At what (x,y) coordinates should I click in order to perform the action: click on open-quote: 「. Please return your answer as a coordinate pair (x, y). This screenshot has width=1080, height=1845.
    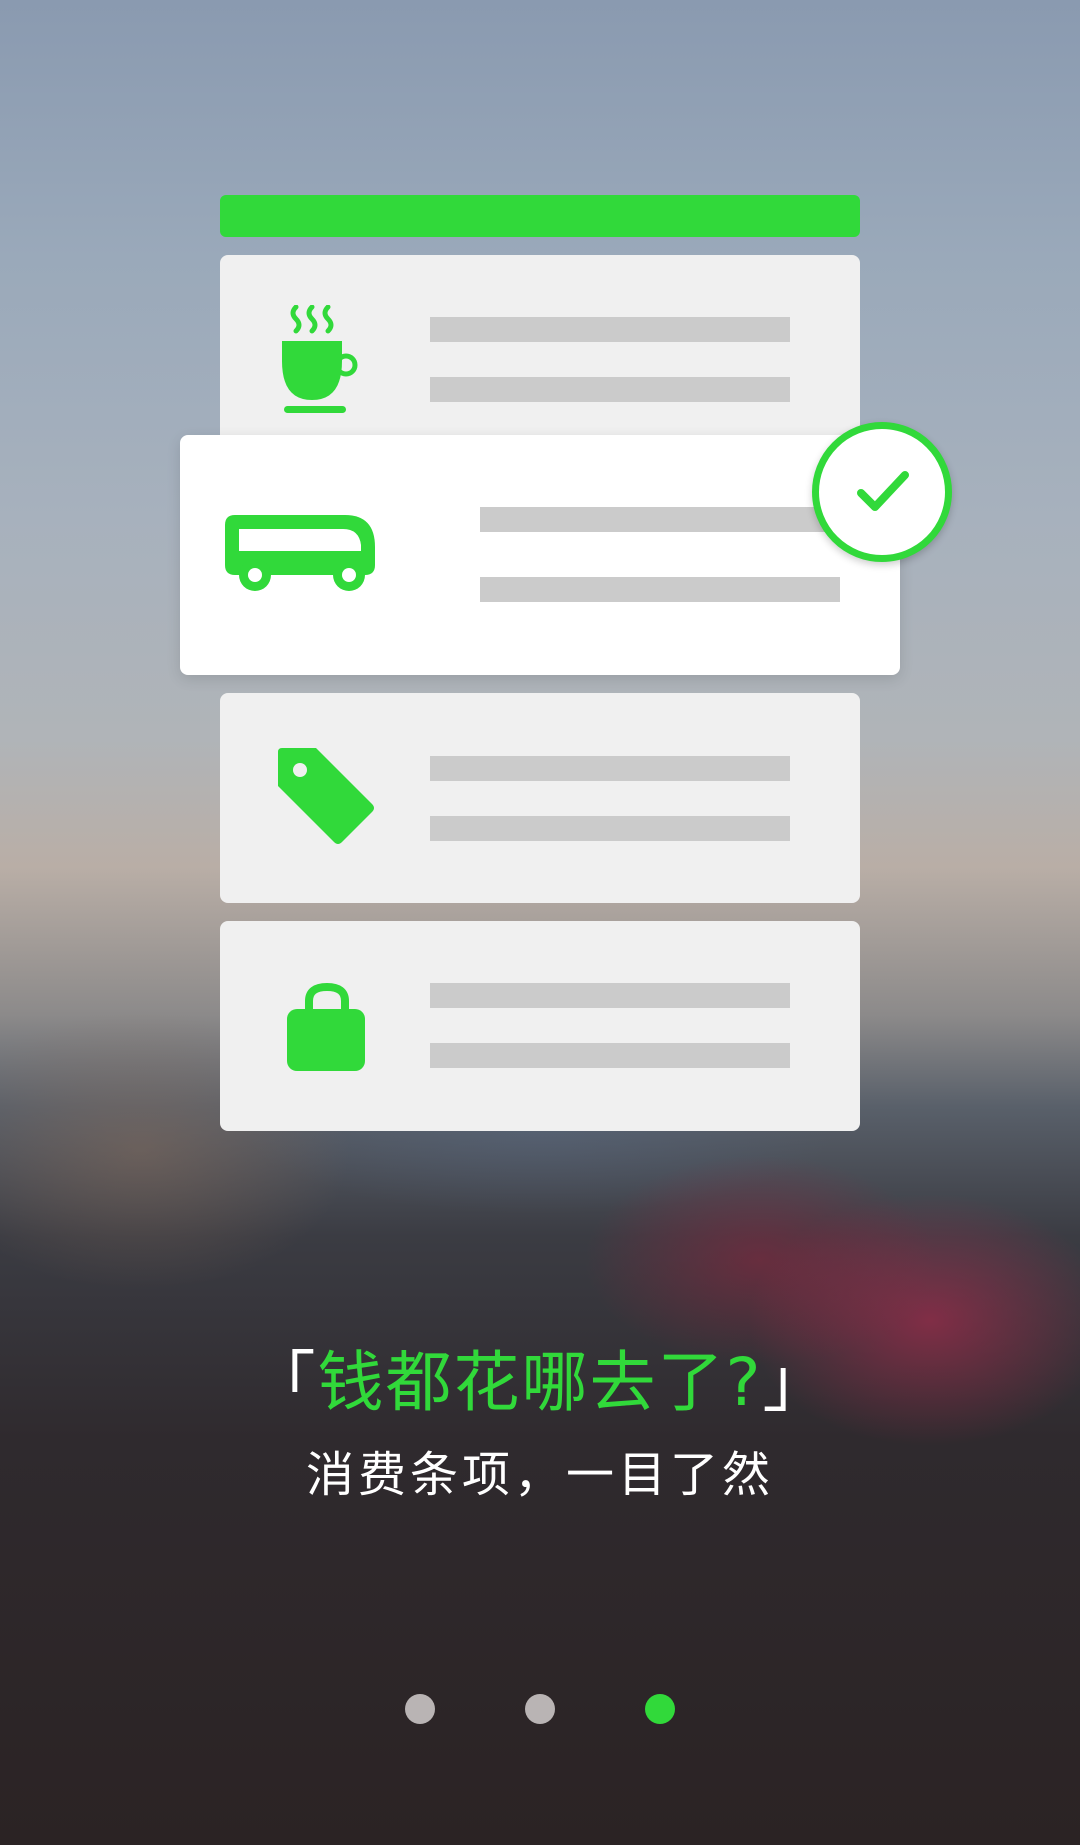
    Looking at the image, I should click on (283, 1382).